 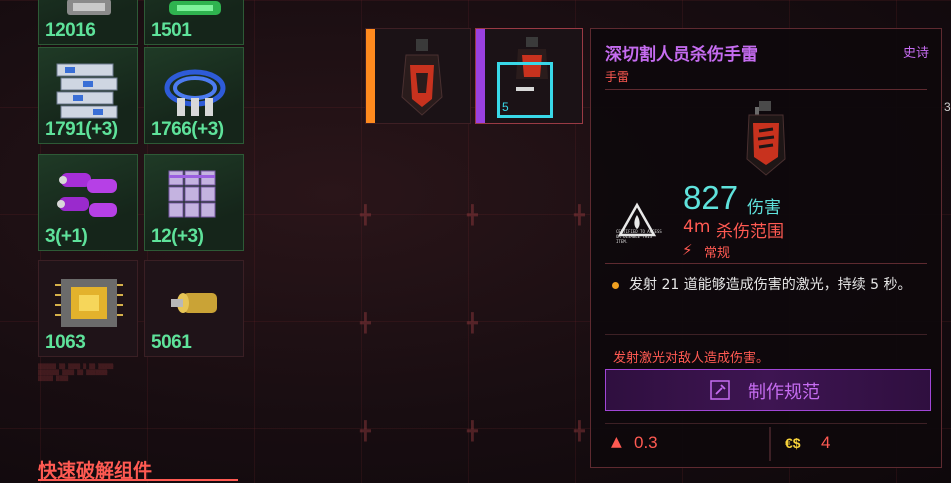 What do you see at coordinates (687, 250) in the screenshot?
I see `damage-type-icon: ⚡` at bounding box center [687, 250].